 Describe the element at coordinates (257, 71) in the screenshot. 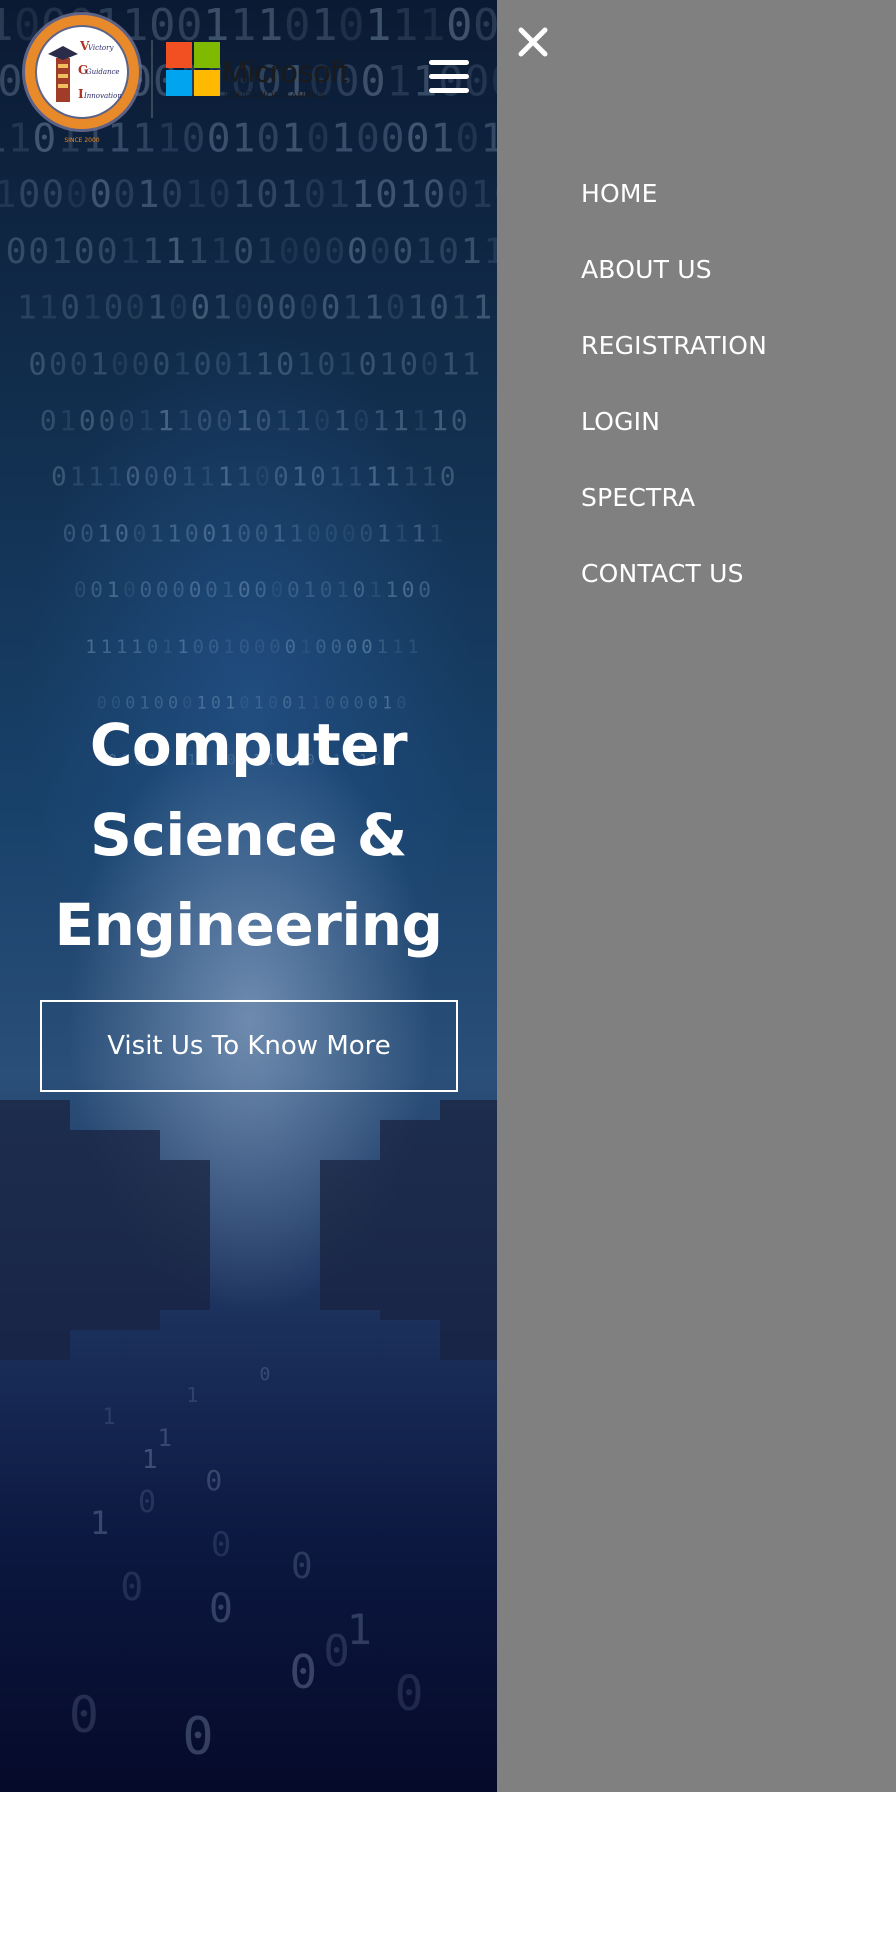

I see `microsoft-logo: Microsoft EDUCATION CAMPUS` at that location.